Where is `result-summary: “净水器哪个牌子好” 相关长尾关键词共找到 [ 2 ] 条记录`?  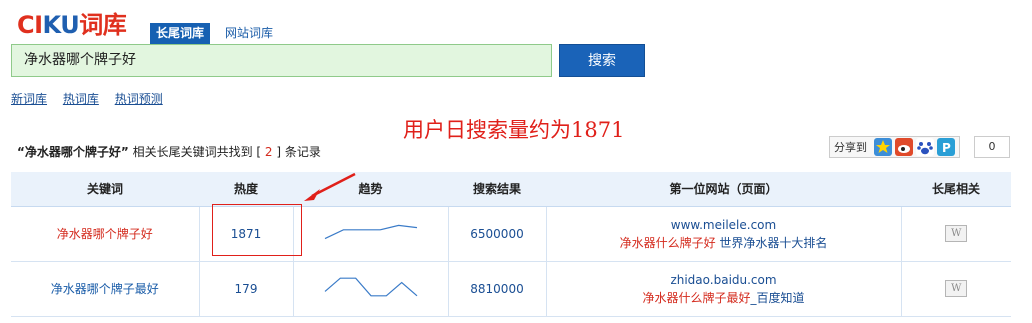 result-summary: “净水器哪个牌子好” 相关长尾关键词共找到 [ 2 ] 条记录 is located at coordinates (169, 151).